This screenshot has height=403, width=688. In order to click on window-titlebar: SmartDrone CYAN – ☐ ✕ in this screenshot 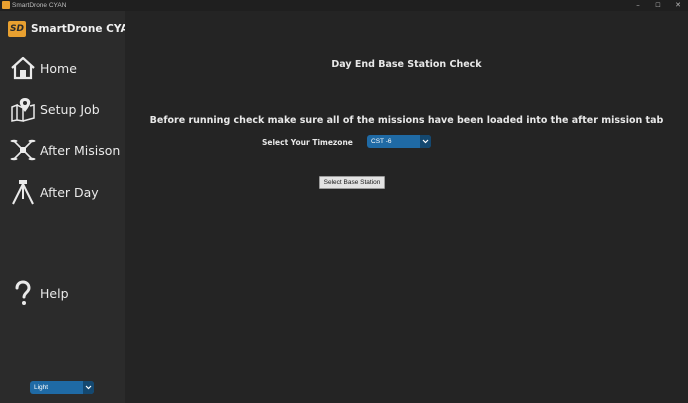, I will do `click(344, 5)`.